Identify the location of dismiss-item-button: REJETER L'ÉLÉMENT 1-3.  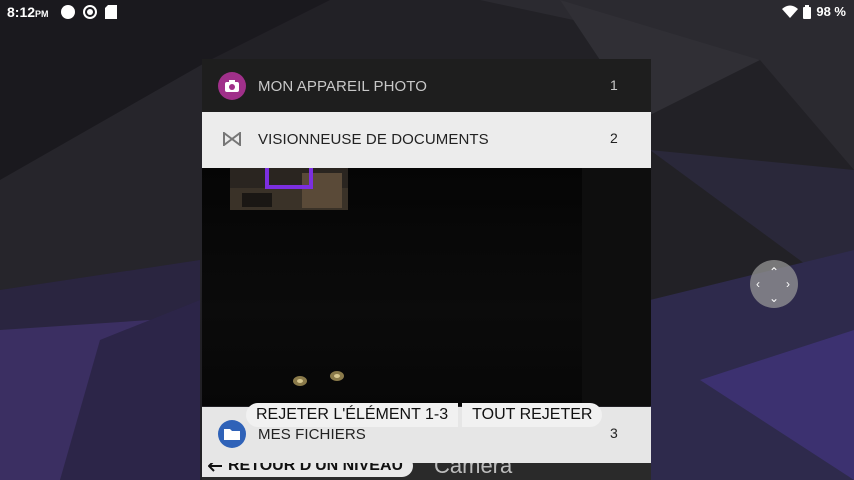
(352, 415).